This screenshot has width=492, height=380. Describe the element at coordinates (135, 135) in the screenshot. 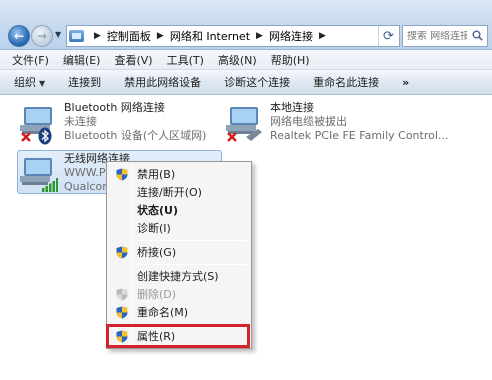

I see `connection-device: Bluetooth 设备(个人区域网)` at that location.